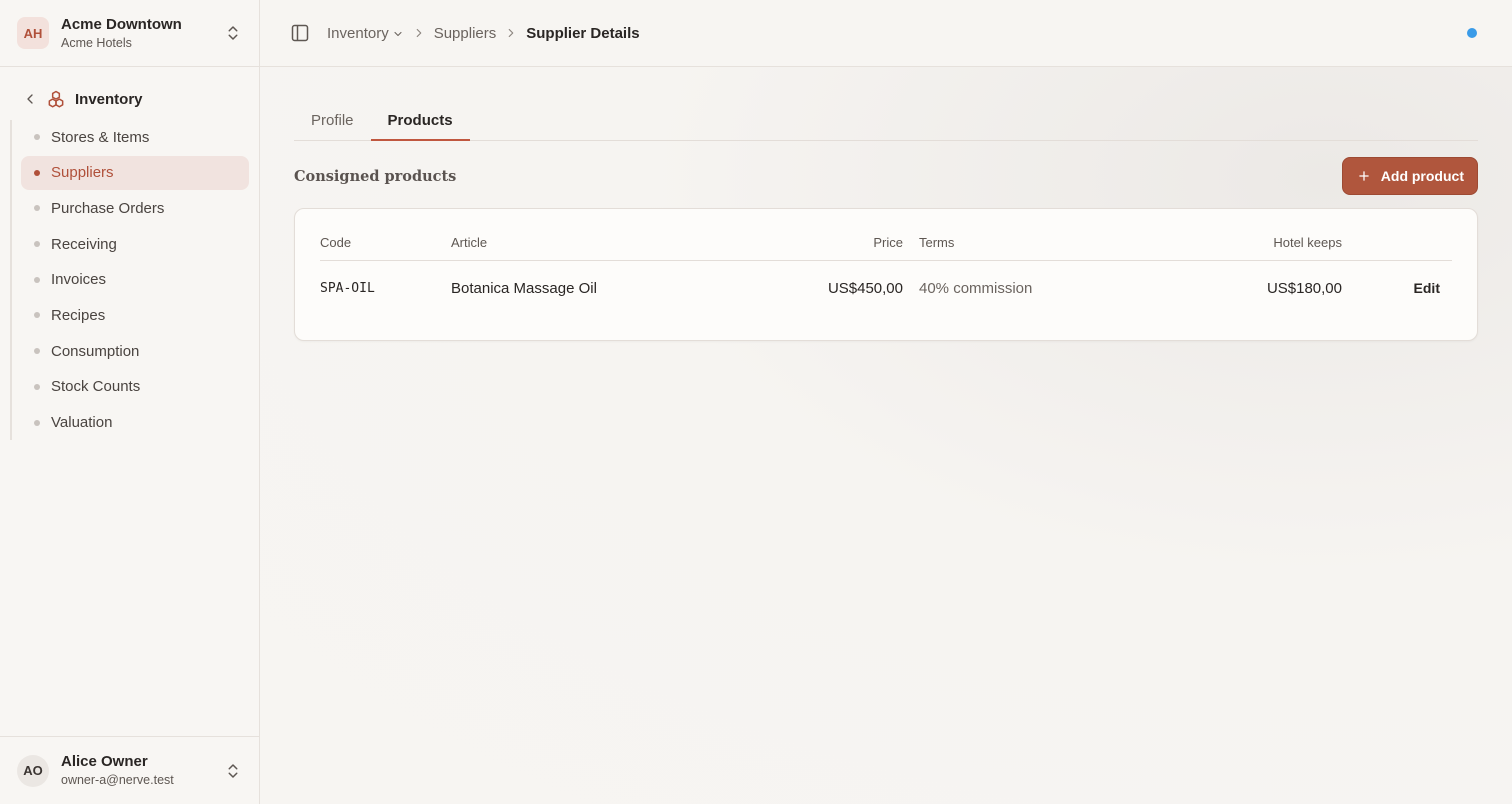 The height and width of the screenshot is (804, 1512). I want to click on user-name: Alice Owner, so click(104, 761).